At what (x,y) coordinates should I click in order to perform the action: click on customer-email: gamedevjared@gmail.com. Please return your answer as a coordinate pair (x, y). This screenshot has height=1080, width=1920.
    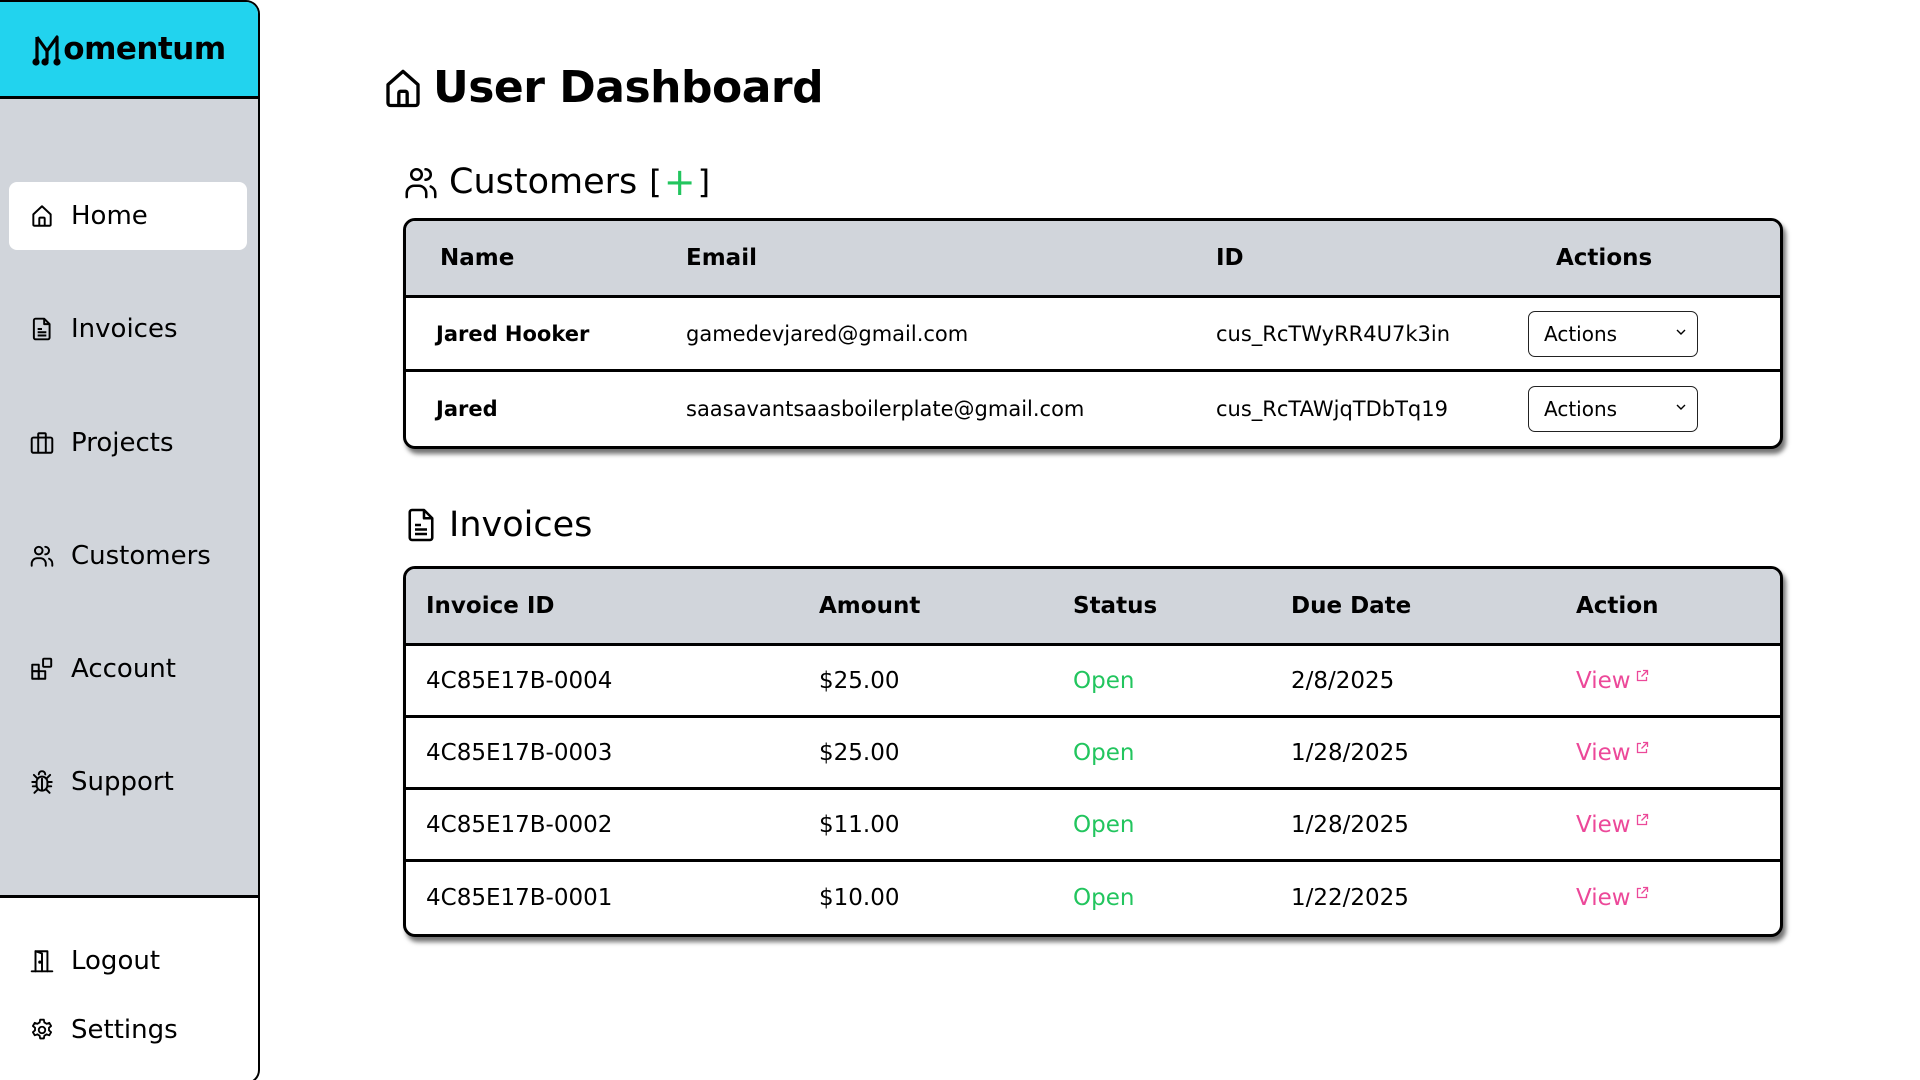
    Looking at the image, I should click on (827, 333).